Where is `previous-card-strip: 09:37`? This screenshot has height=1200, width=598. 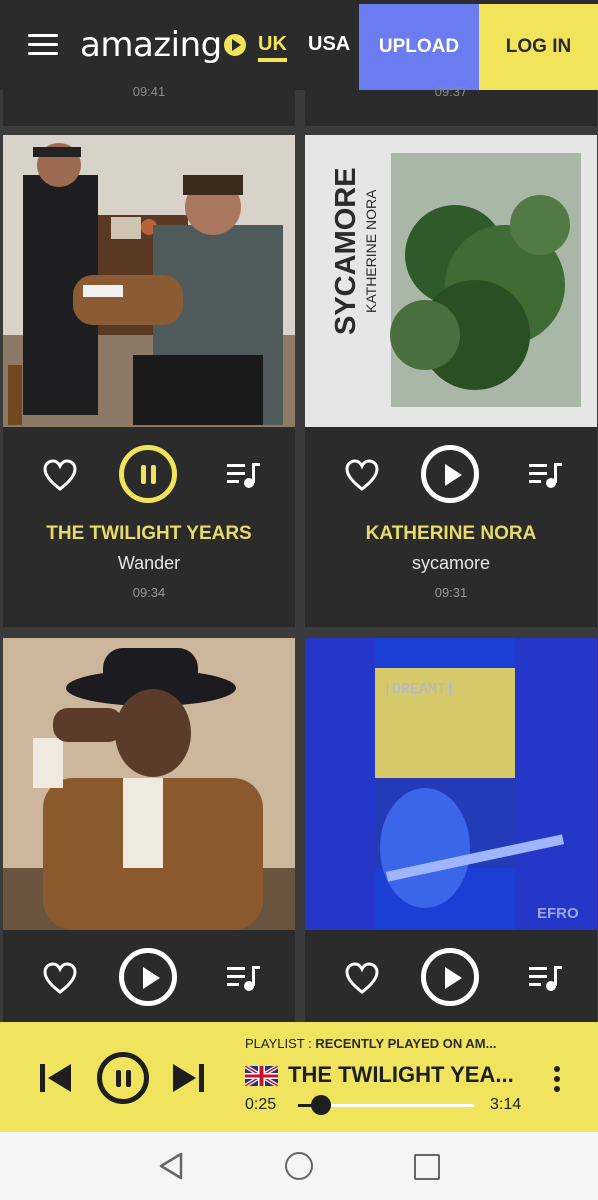 previous-card-strip: 09:37 is located at coordinates (451, 105).